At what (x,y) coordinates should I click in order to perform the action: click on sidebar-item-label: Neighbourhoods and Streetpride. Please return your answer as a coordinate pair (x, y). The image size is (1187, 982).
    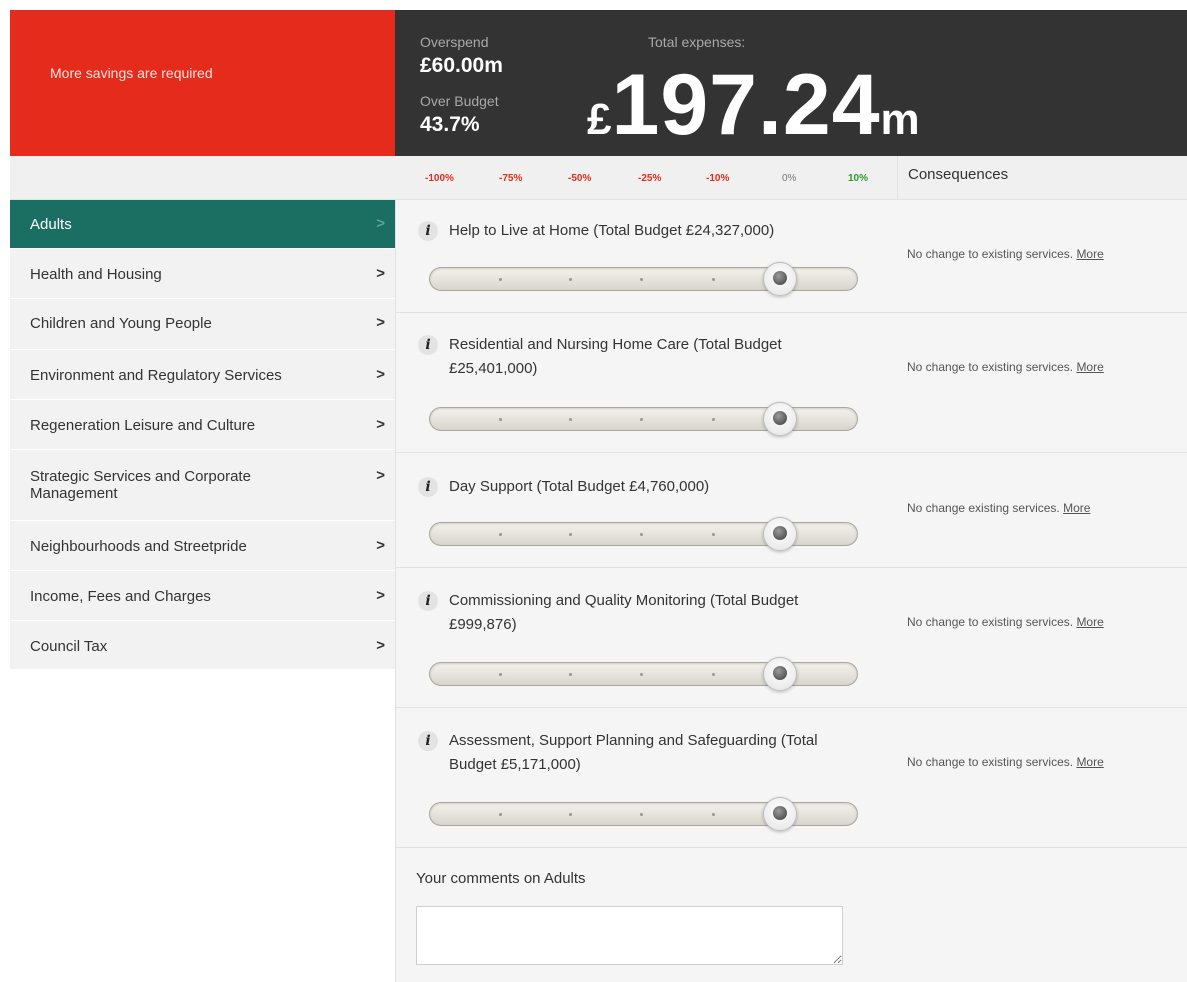
    Looking at the image, I should click on (138, 546).